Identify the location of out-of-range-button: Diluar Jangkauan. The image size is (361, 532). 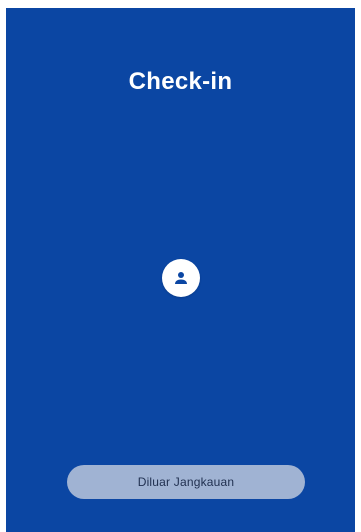
(186, 482).